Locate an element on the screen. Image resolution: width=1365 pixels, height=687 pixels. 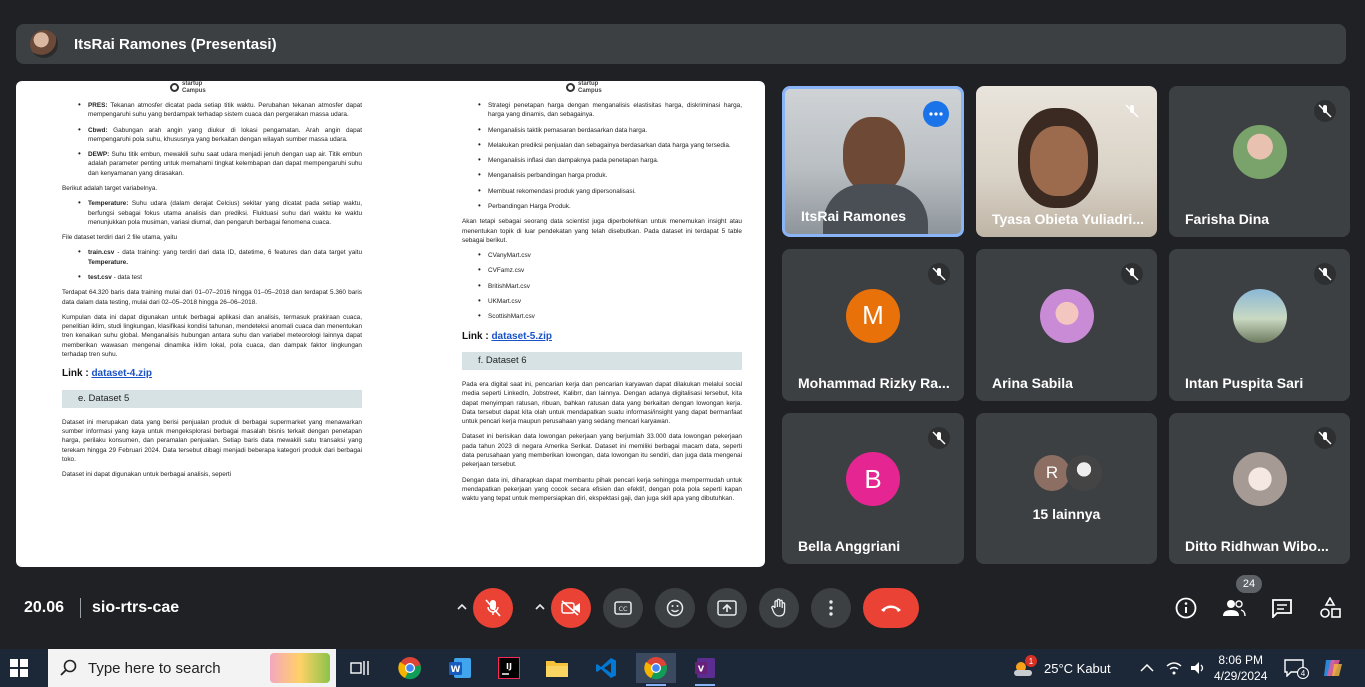
participant-tile: Farisha Dina is located at coordinates (1259, 161).